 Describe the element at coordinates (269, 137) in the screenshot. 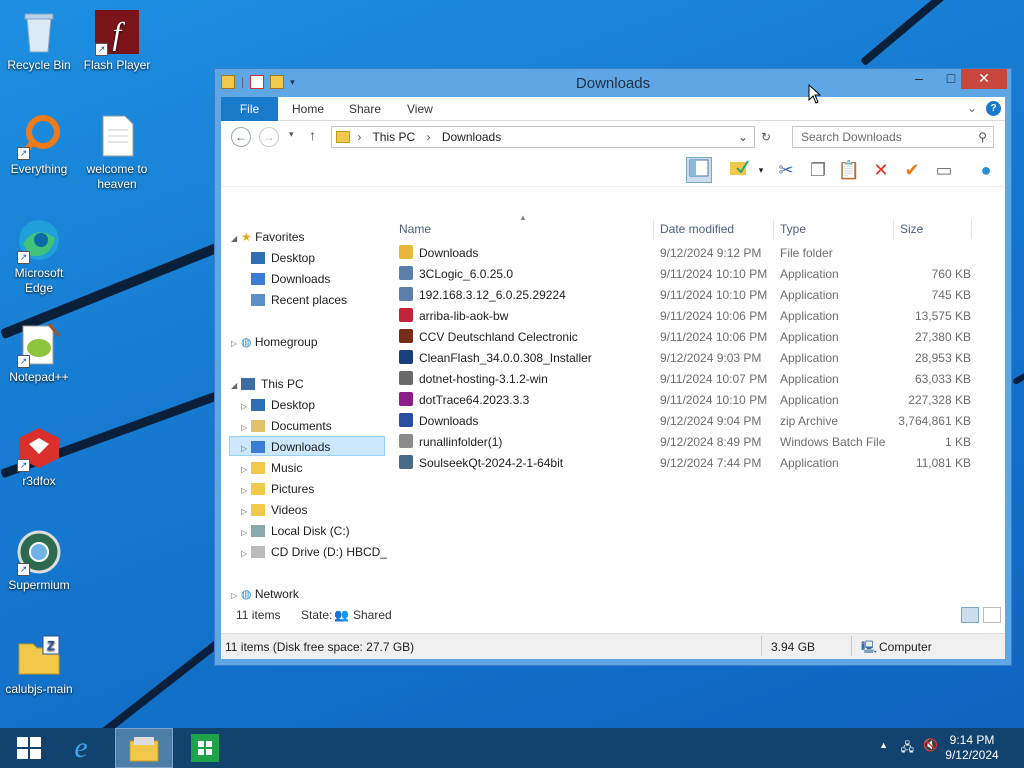

I see `forward-button: →` at that location.